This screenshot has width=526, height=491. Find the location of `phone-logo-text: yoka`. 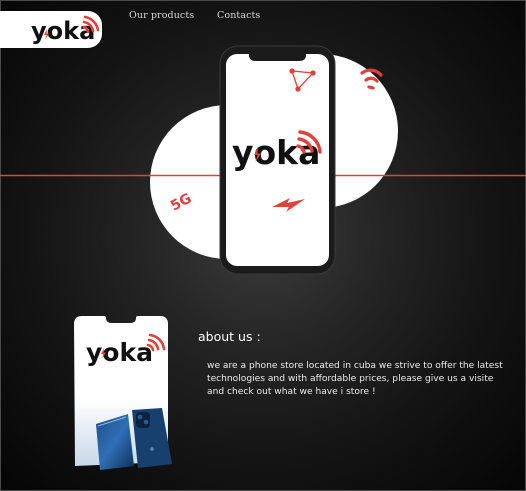

phone-logo-text: yoka is located at coordinates (276, 152).